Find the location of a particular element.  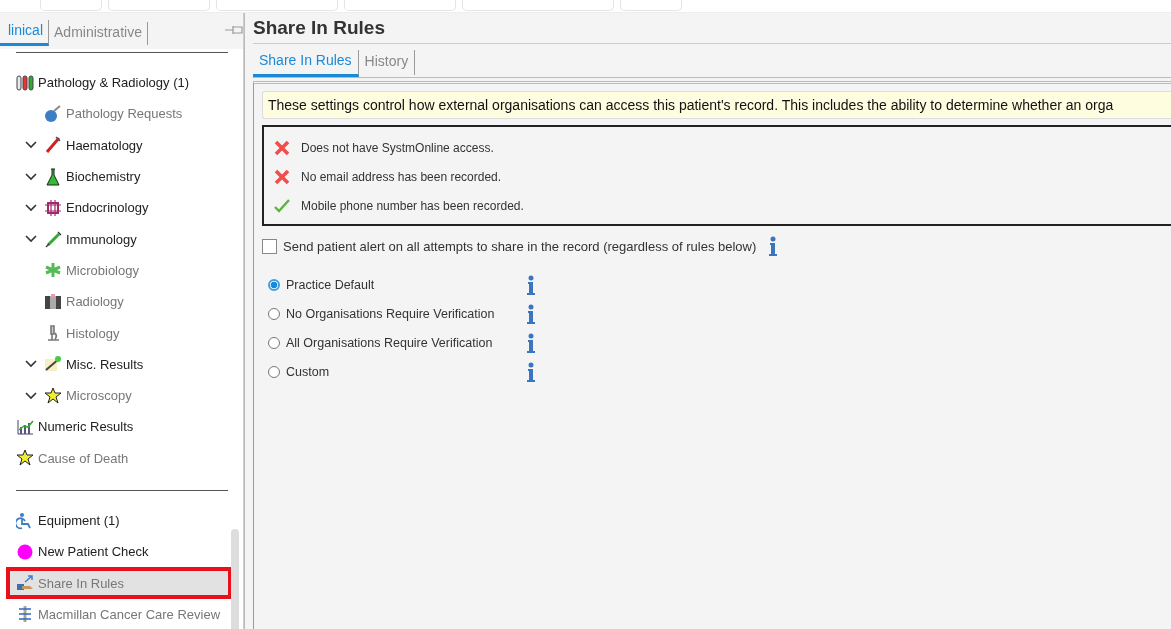

x-ray-icon is located at coordinates (53, 301).